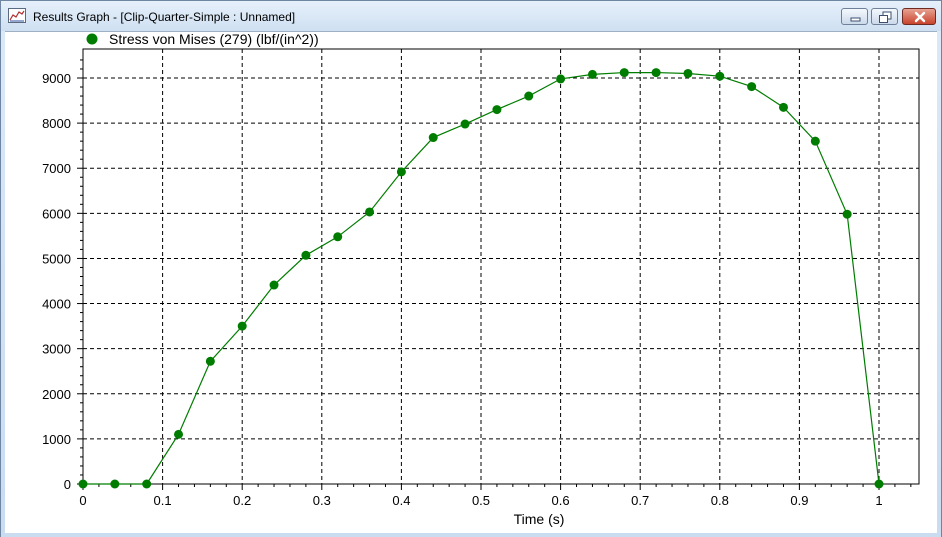  What do you see at coordinates (56, 78) in the screenshot?
I see `y-tick-label: 9000` at bounding box center [56, 78].